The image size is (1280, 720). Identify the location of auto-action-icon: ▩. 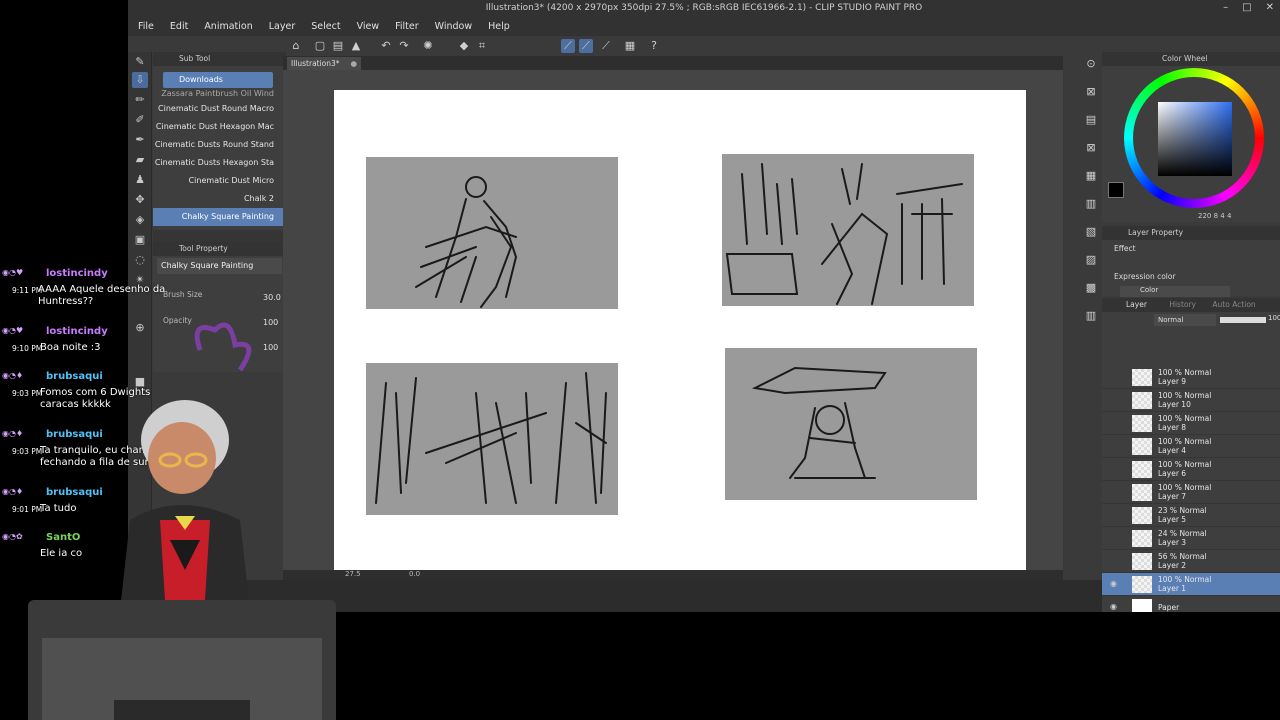
(1091, 288).